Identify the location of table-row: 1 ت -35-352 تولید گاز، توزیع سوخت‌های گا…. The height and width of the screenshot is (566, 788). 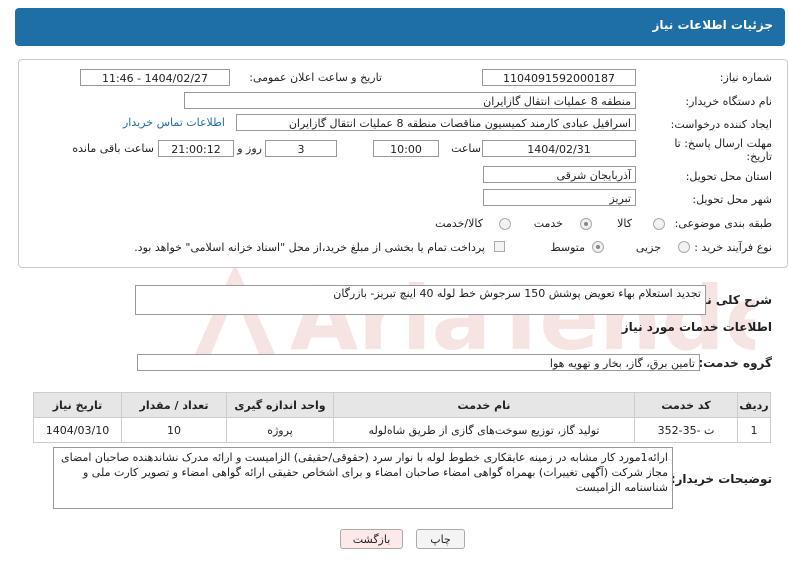
(402, 430).